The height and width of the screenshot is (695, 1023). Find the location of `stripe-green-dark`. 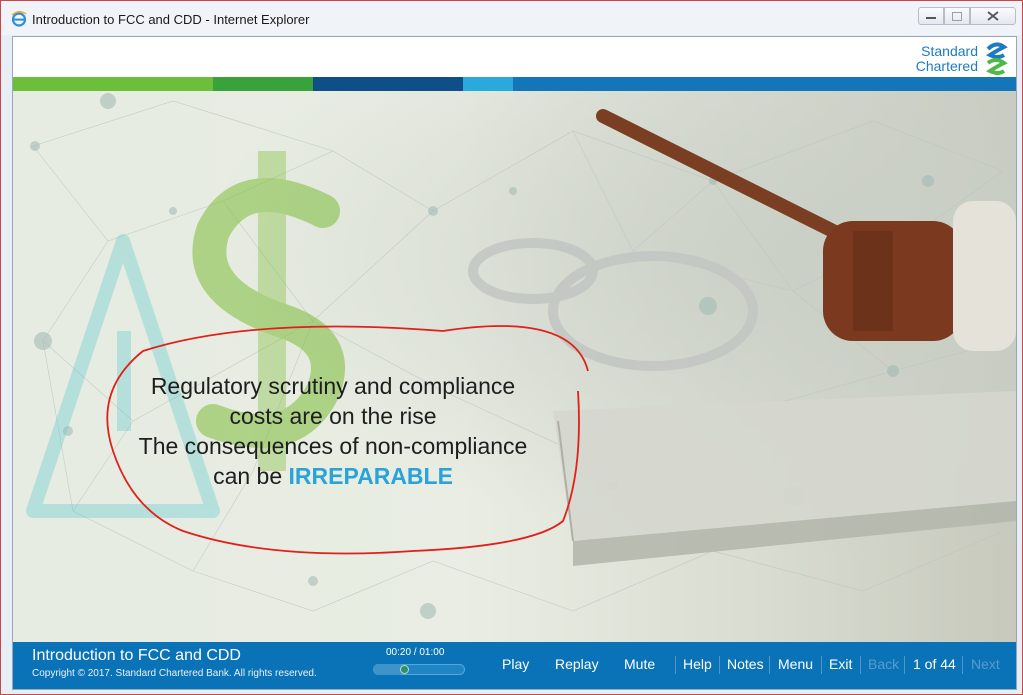

stripe-green-dark is located at coordinates (263, 84).